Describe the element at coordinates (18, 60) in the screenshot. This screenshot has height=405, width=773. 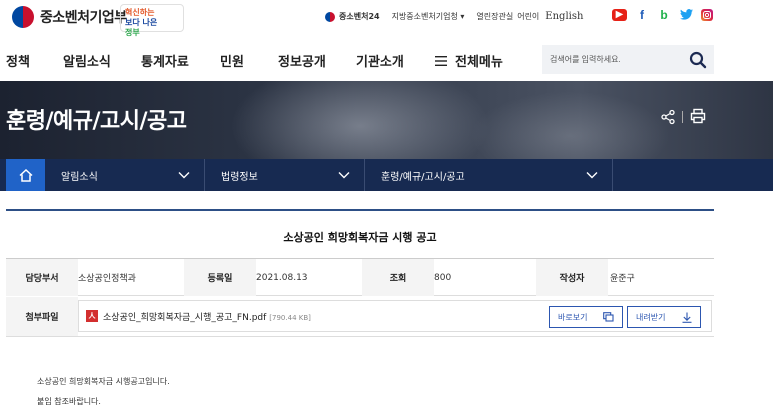
I see `nav-item-policy: 정책` at that location.